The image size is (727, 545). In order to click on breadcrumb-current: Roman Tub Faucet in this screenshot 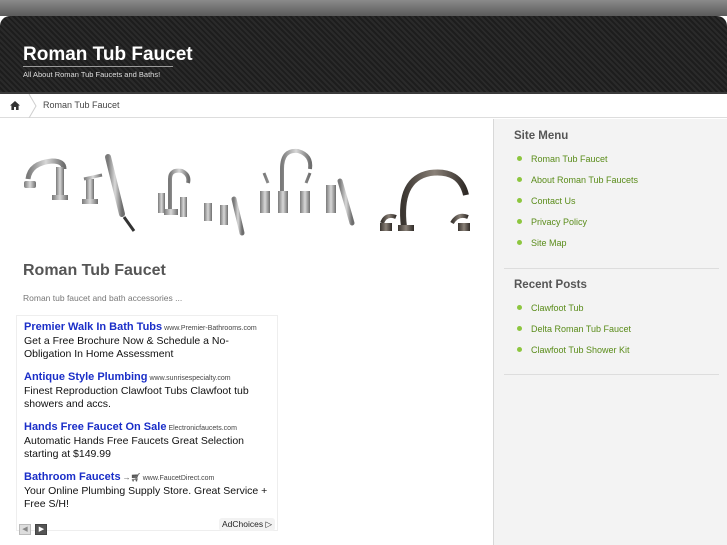, I will do `click(81, 105)`.